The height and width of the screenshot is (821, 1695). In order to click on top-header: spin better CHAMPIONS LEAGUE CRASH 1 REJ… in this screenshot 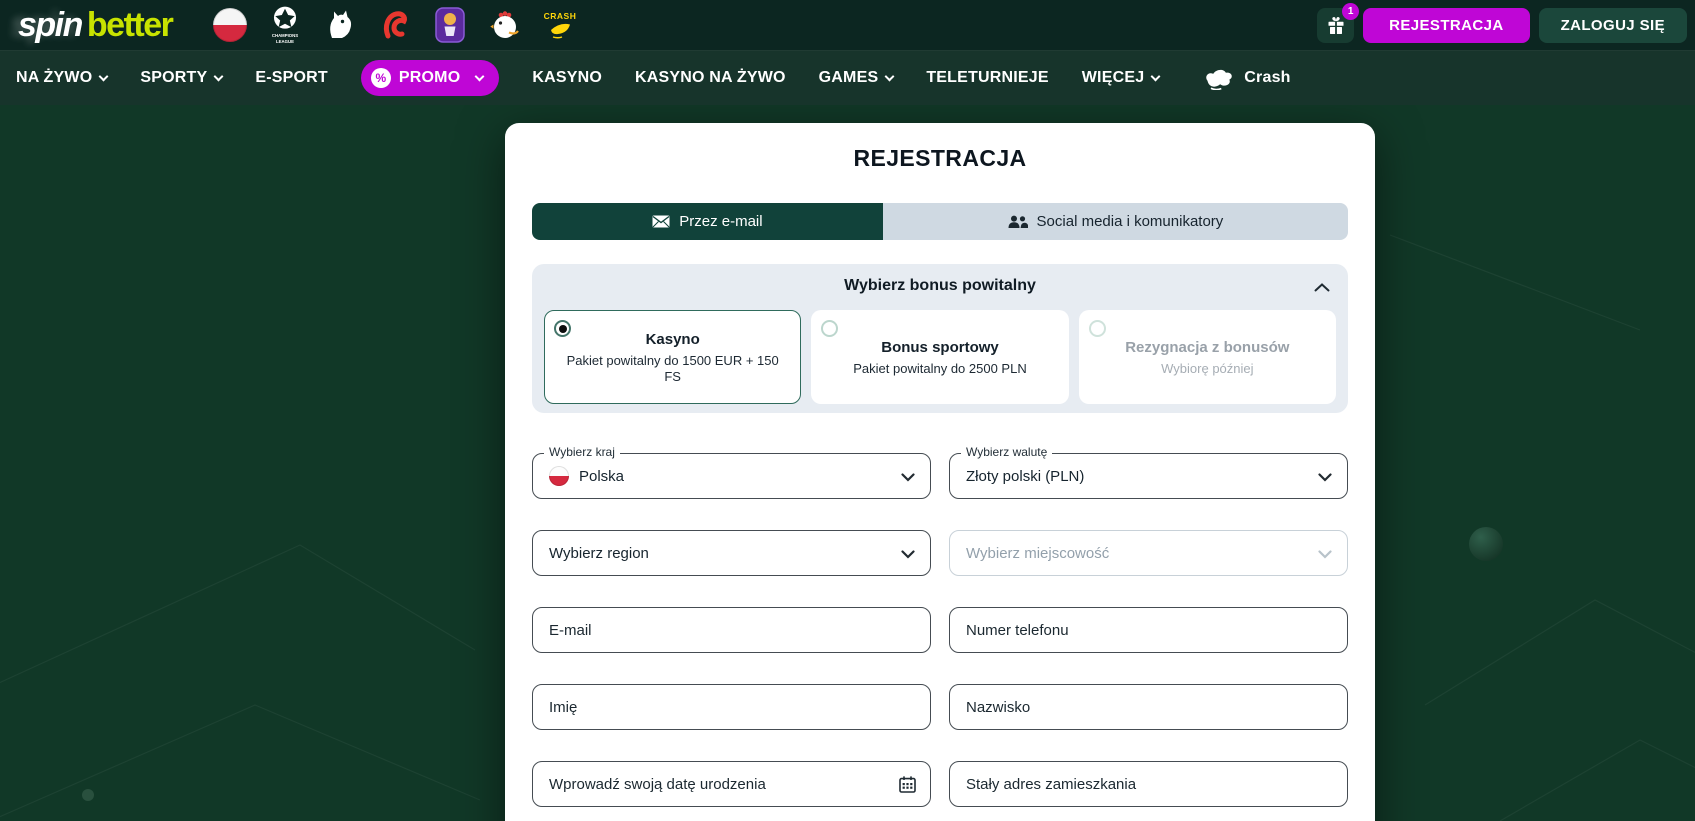, I will do `click(847, 25)`.